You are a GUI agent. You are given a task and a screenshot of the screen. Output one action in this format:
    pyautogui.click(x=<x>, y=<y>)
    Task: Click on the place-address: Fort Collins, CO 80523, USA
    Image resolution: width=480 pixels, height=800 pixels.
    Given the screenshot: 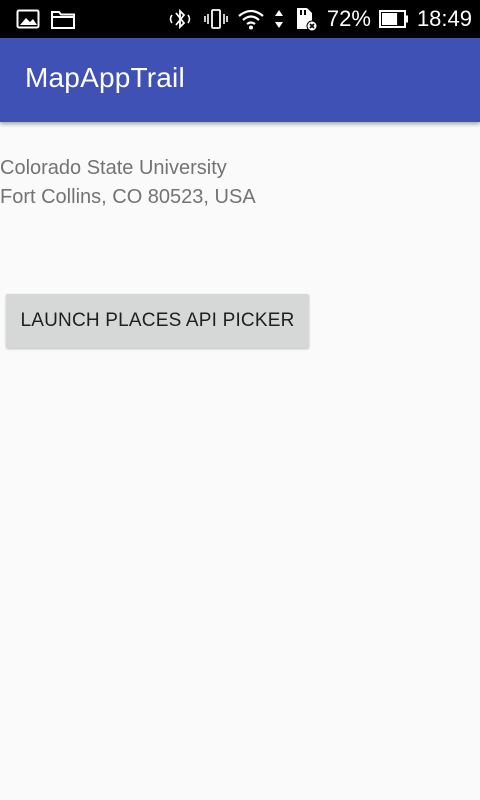 What is the action you would take?
    pyautogui.click(x=128, y=197)
    